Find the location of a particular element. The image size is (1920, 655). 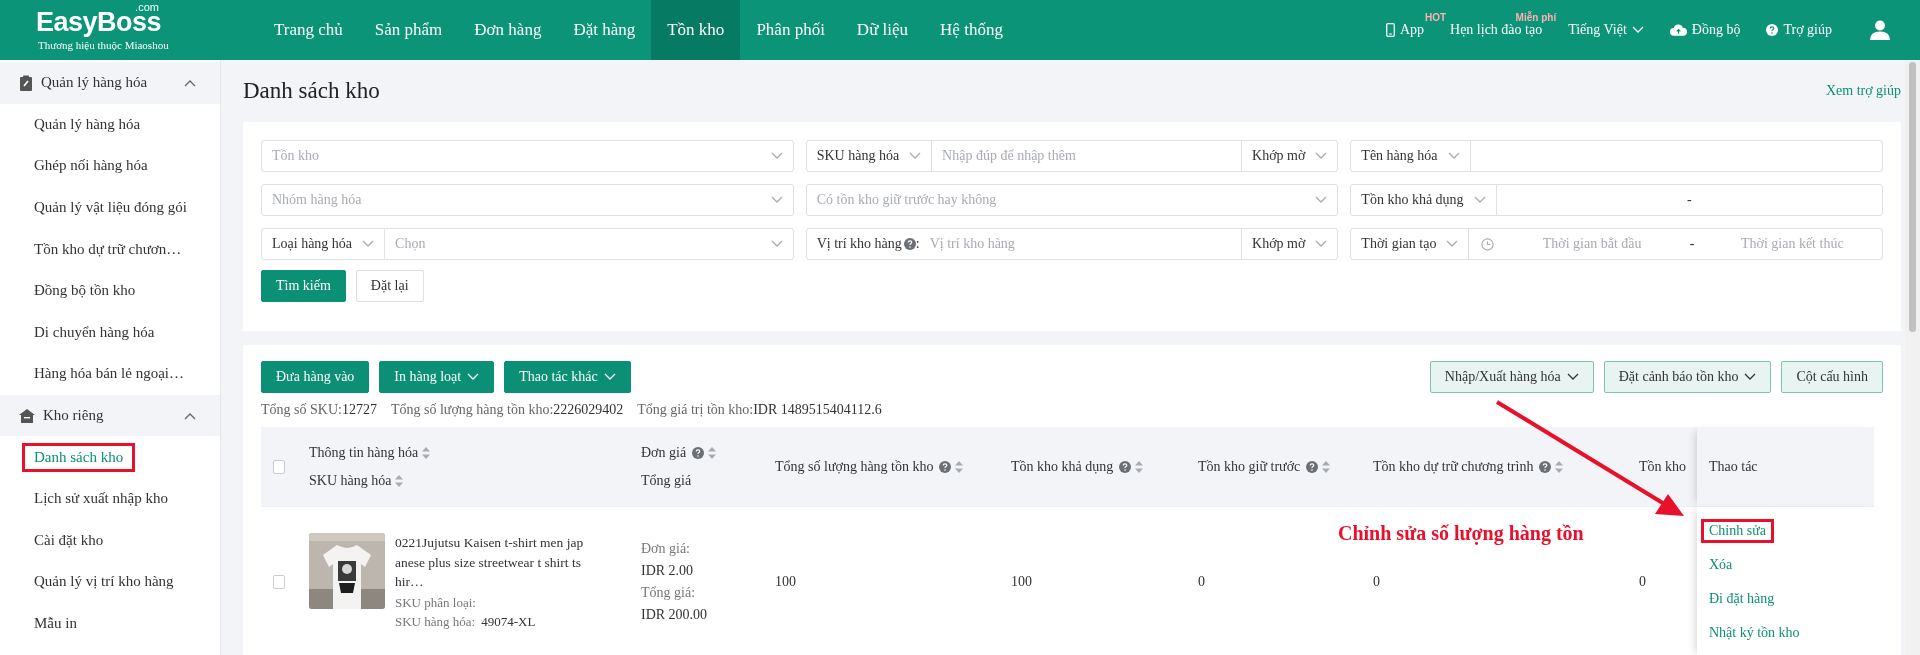

hot-label: HOT is located at coordinates (1435, 17).